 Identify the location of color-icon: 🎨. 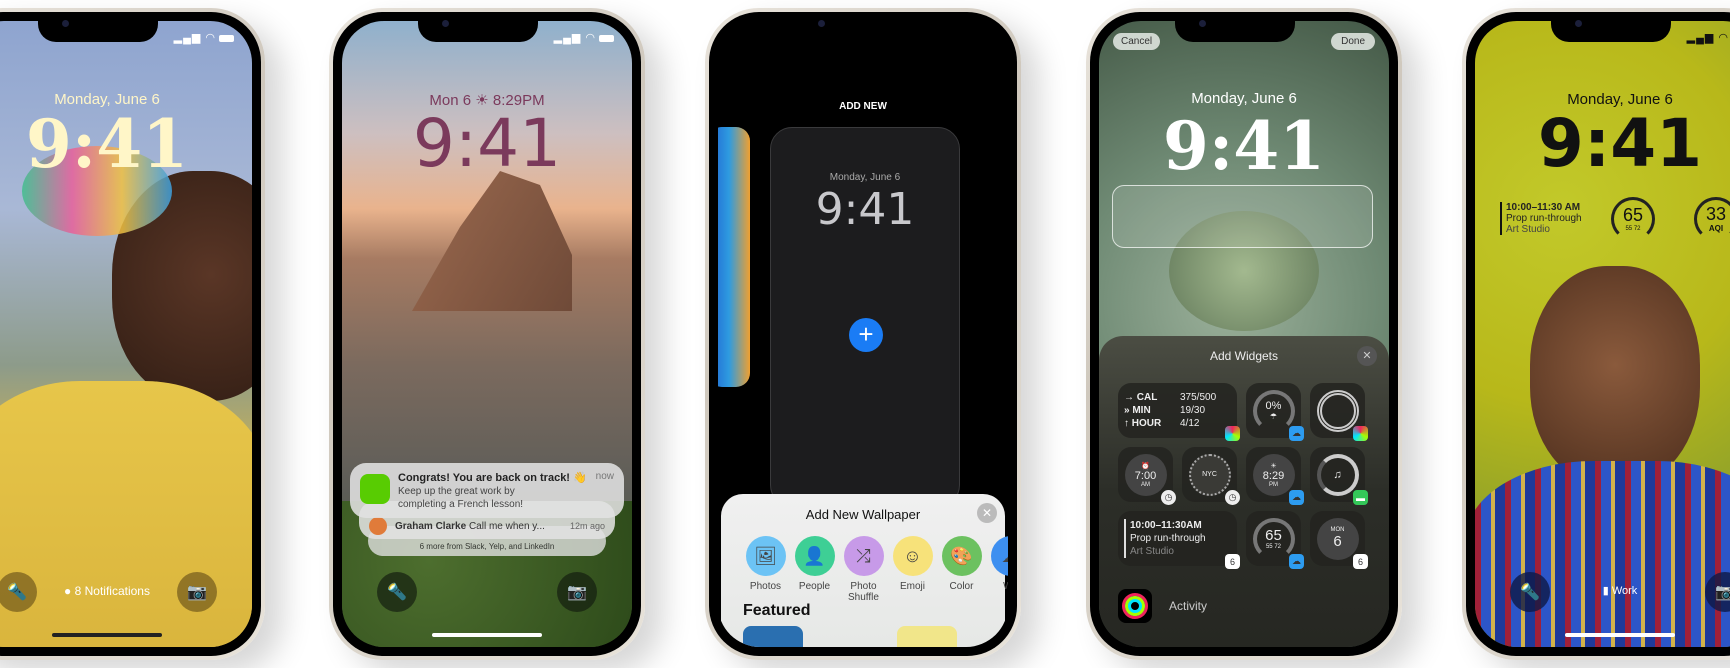
(961, 556).